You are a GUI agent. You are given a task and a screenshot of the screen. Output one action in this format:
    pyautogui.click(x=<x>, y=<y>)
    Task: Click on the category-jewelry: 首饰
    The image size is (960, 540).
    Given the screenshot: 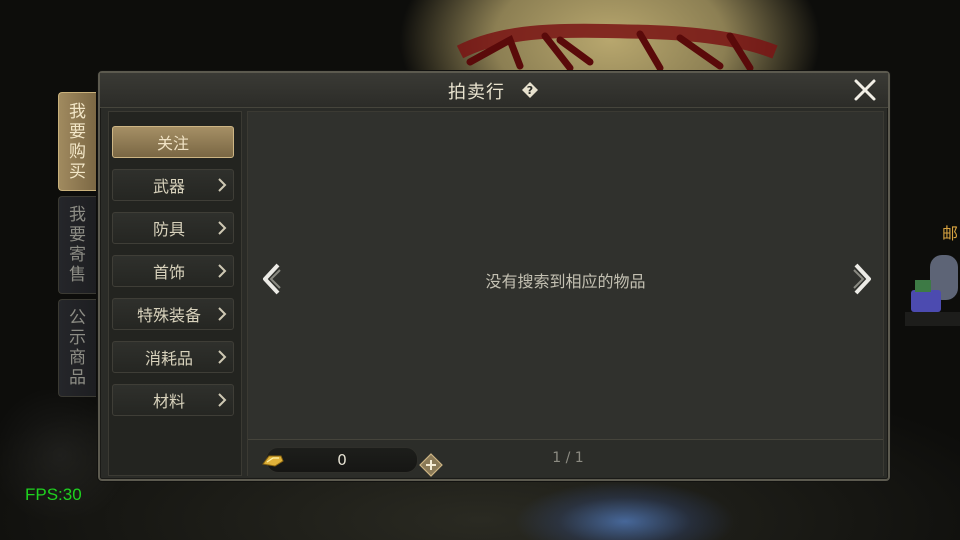 What is the action you would take?
    pyautogui.click(x=173, y=271)
    